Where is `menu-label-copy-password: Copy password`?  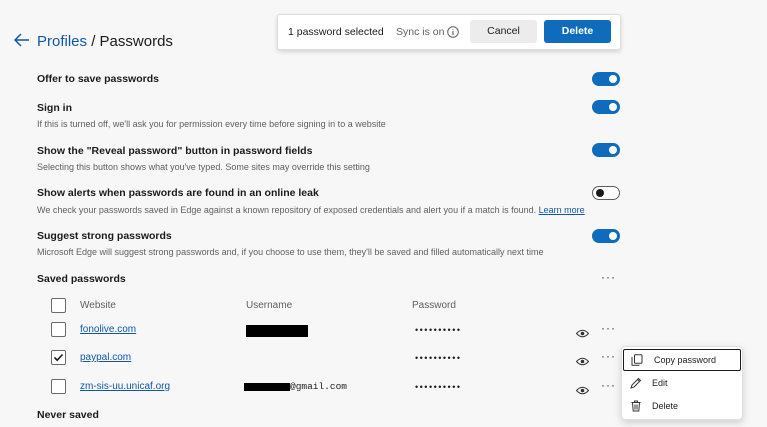 menu-label-copy-password: Copy password is located at coordinates (685, 360).